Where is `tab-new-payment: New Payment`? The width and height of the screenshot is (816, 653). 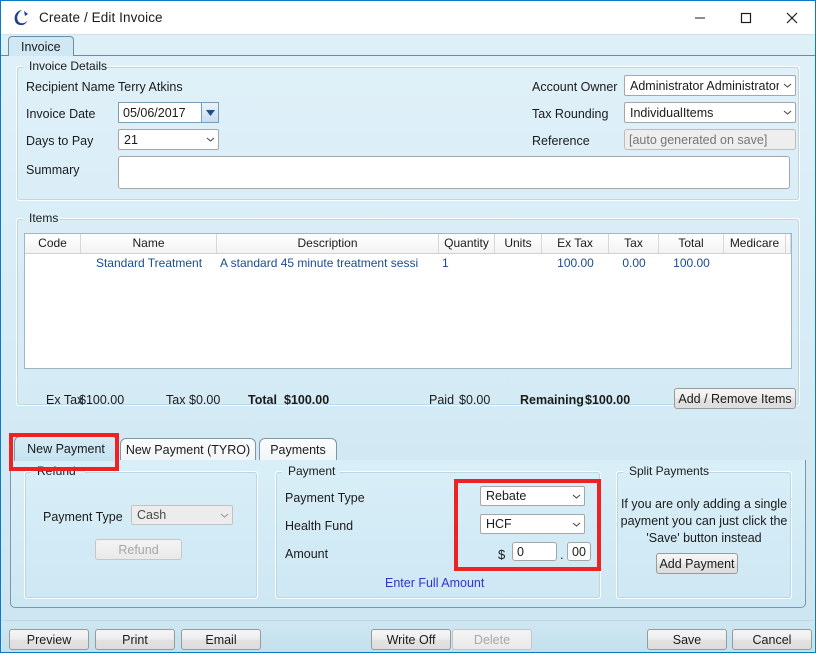 tab-new-payment: New Payment is located at coordinates (66, 448).